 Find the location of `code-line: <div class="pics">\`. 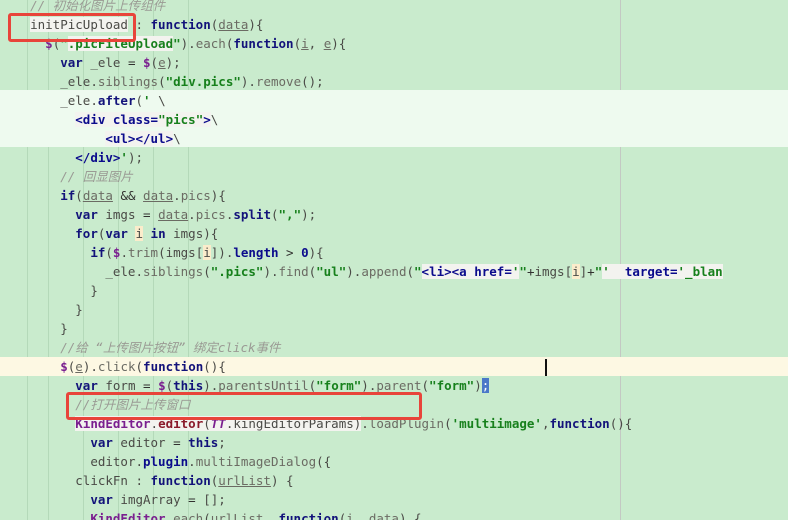

code-line: <div class="pics">\ is located at coordinates (394, 119).